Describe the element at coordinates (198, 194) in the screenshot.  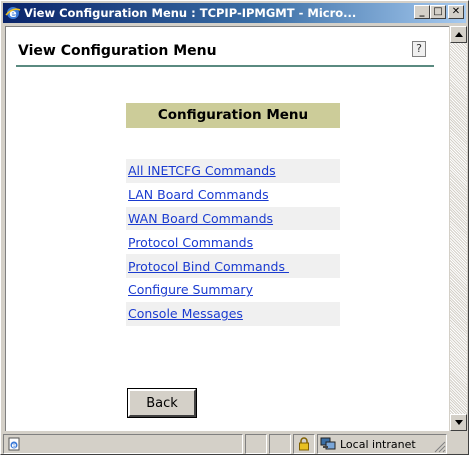
I see `link-lan-board-commands: LAN Board Commands` at that location.